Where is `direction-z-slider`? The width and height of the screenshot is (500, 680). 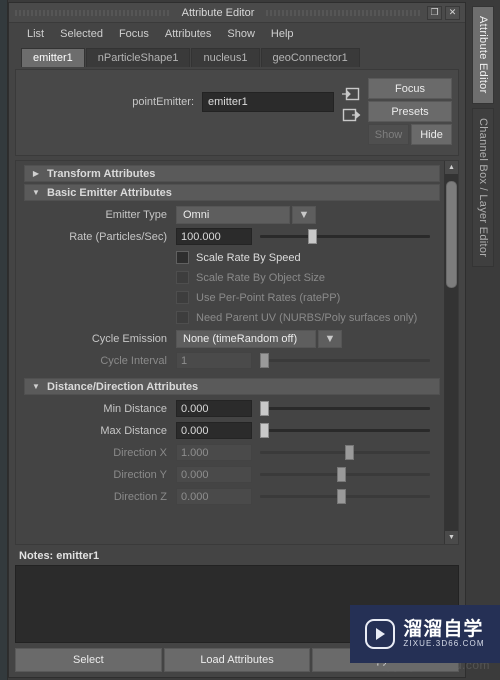
direction-z-slider is located at coordinates (345, 496).